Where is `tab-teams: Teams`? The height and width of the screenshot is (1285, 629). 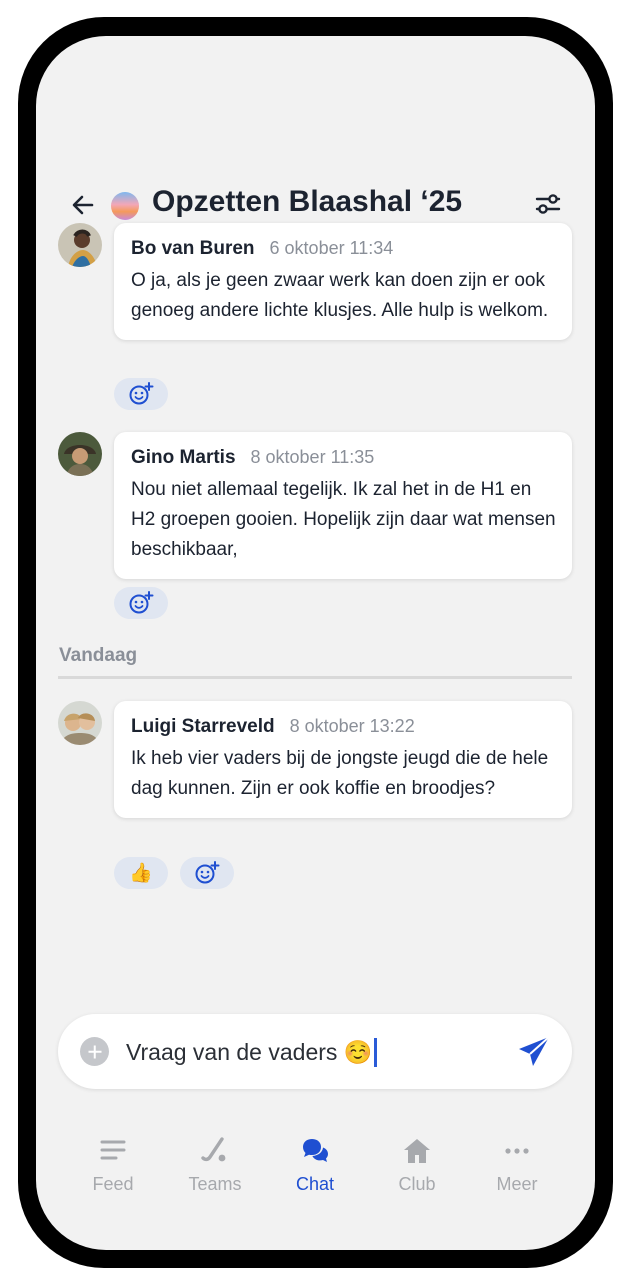 tab-teams: Teams is located at coordinates (215, 1171).